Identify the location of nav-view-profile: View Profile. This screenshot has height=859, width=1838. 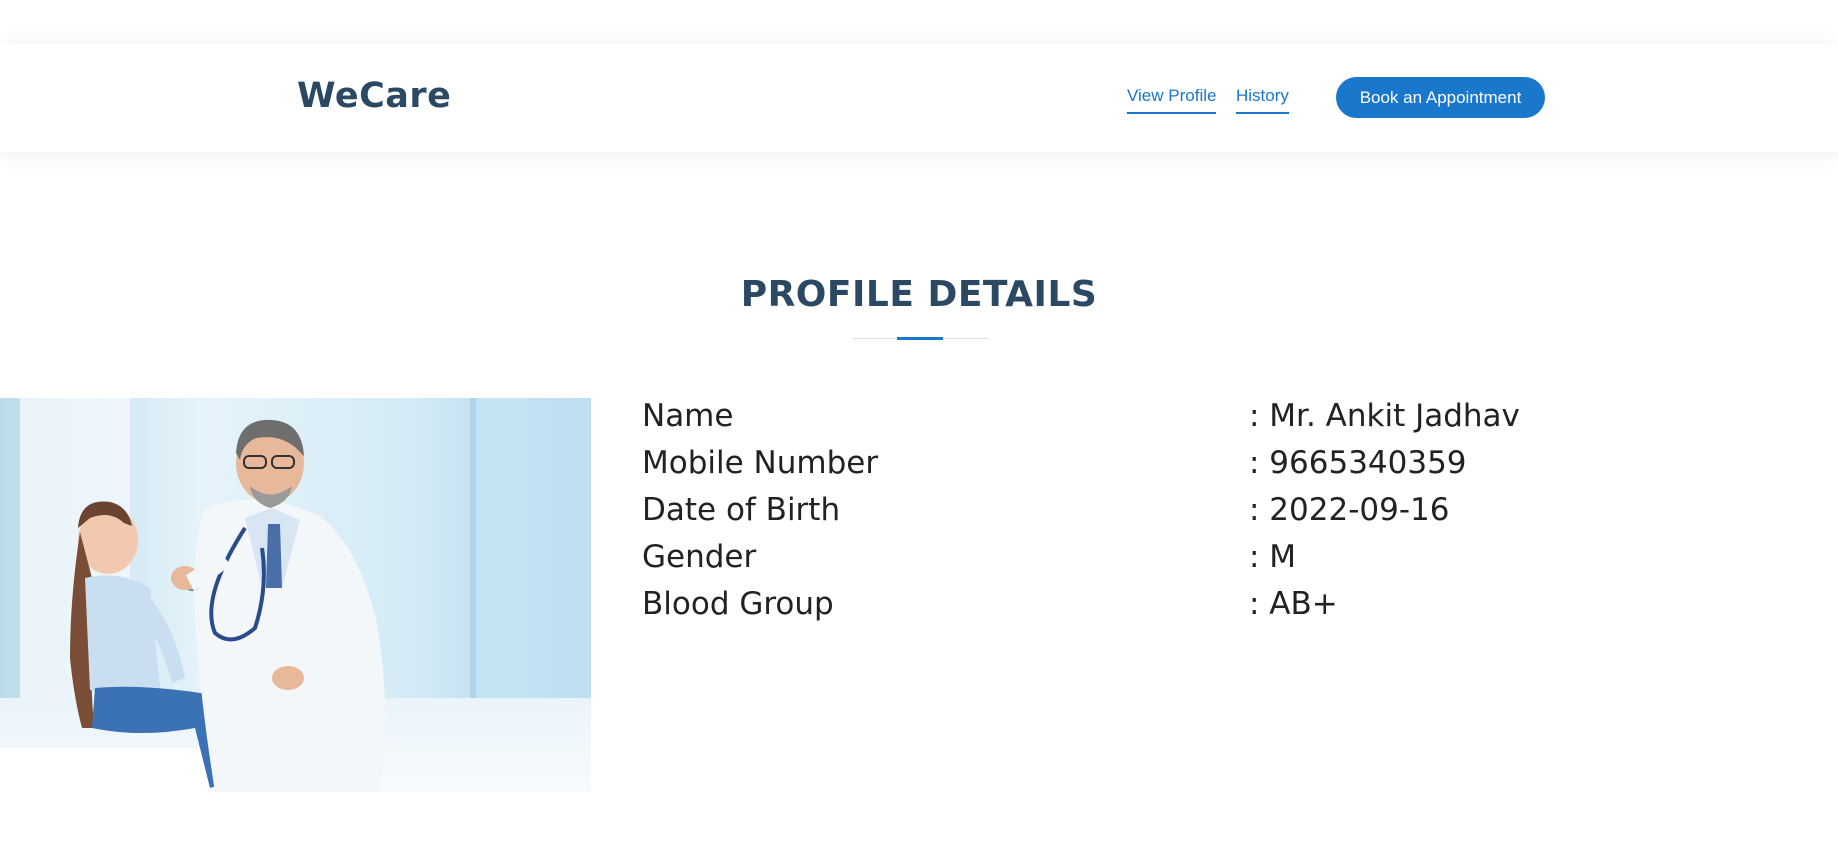
(1172, 100).